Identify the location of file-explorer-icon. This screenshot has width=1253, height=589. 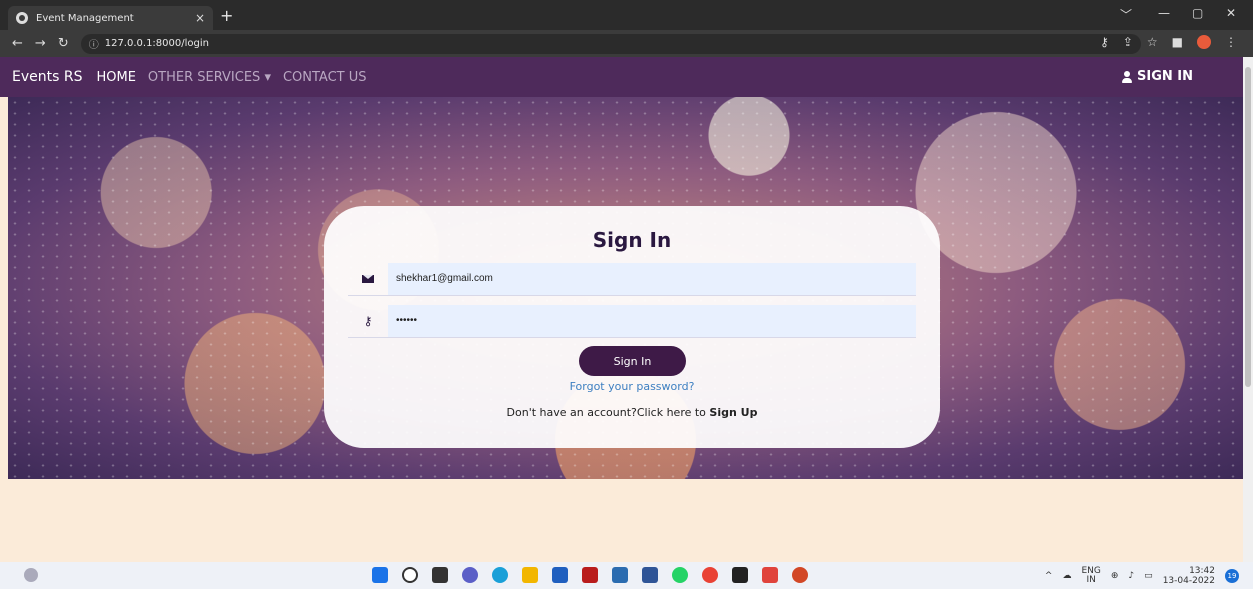
(530, 575).